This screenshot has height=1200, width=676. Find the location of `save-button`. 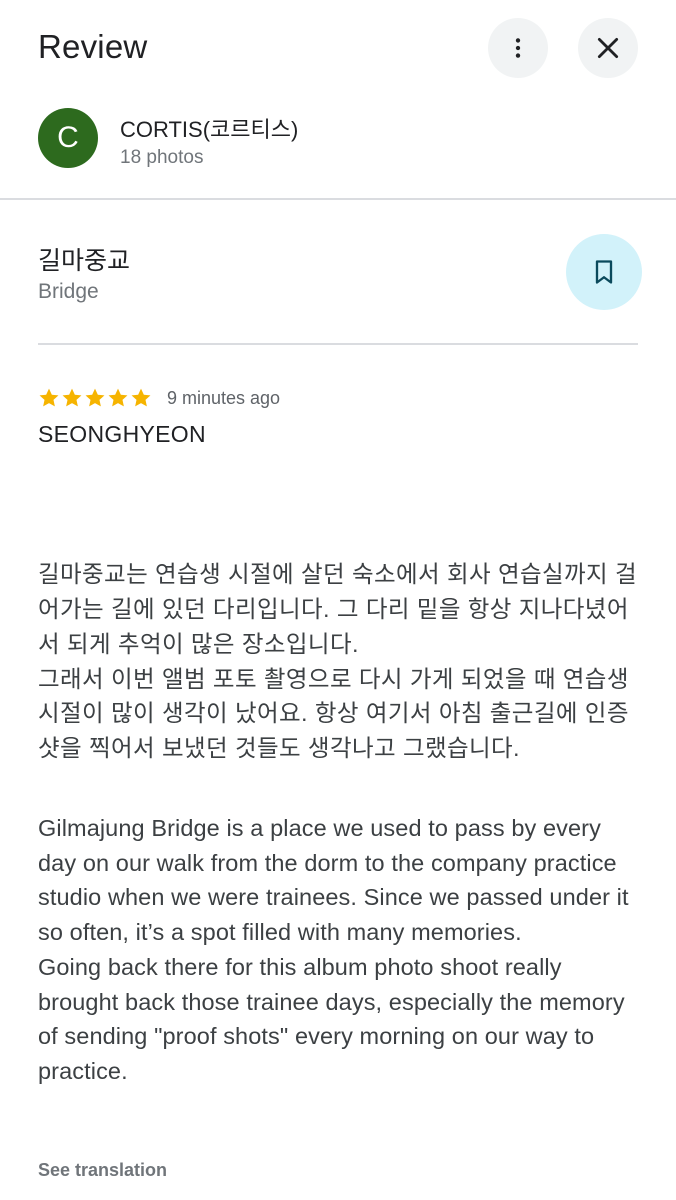

save-button is located at coordinates (604, 272).